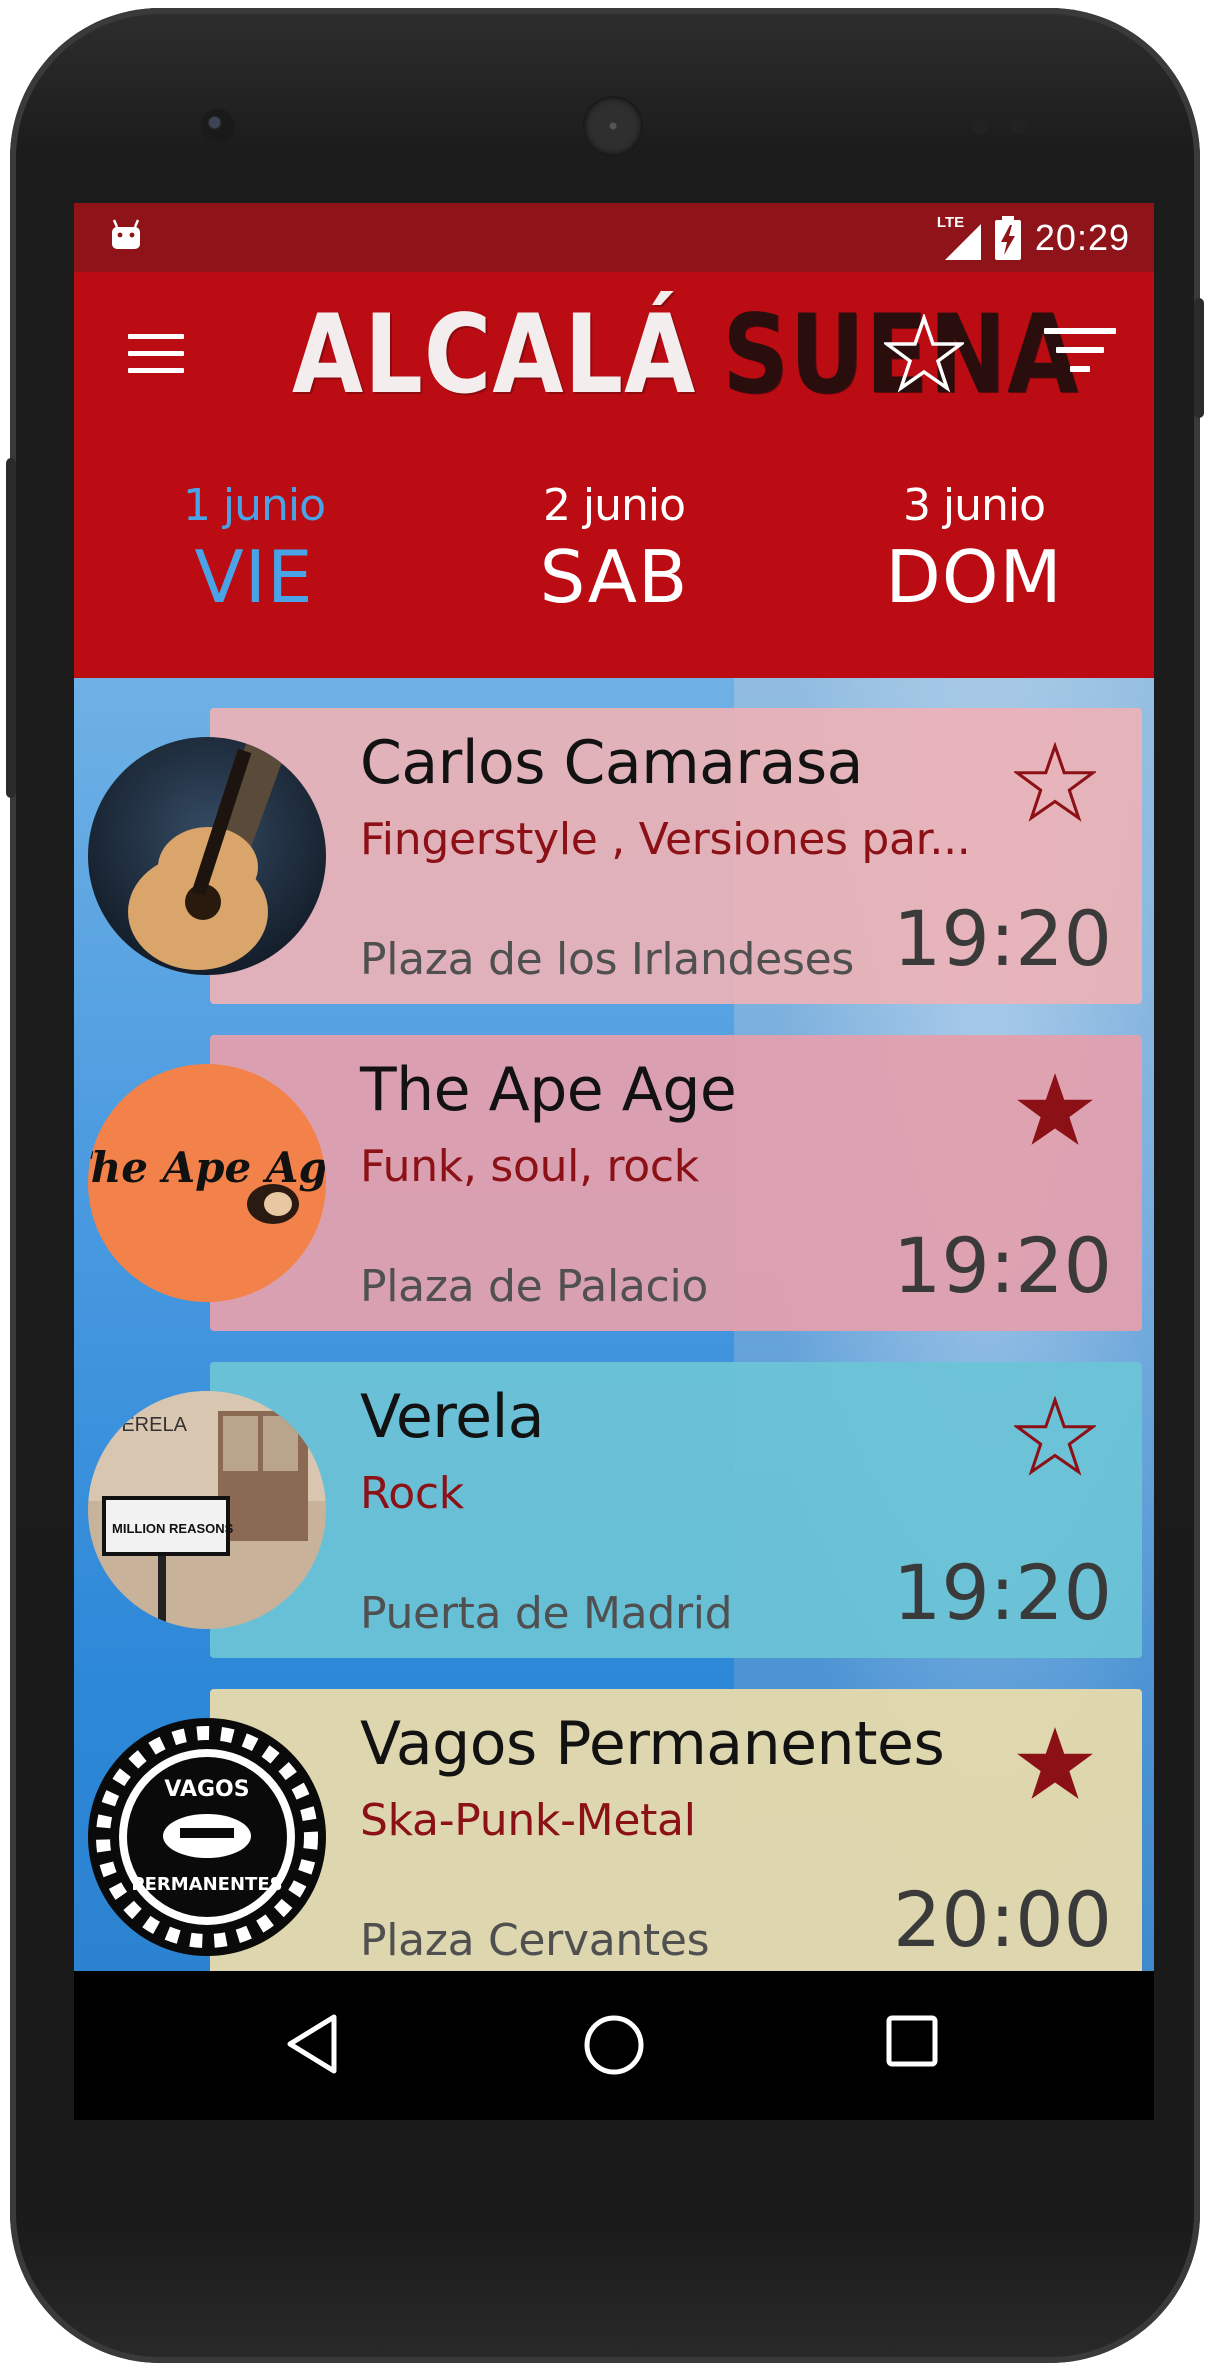 The image size is (1210, 2375). Describe the element at coordinates (980, 126) in the screenshot. I see `proximity-sensor` at that location.